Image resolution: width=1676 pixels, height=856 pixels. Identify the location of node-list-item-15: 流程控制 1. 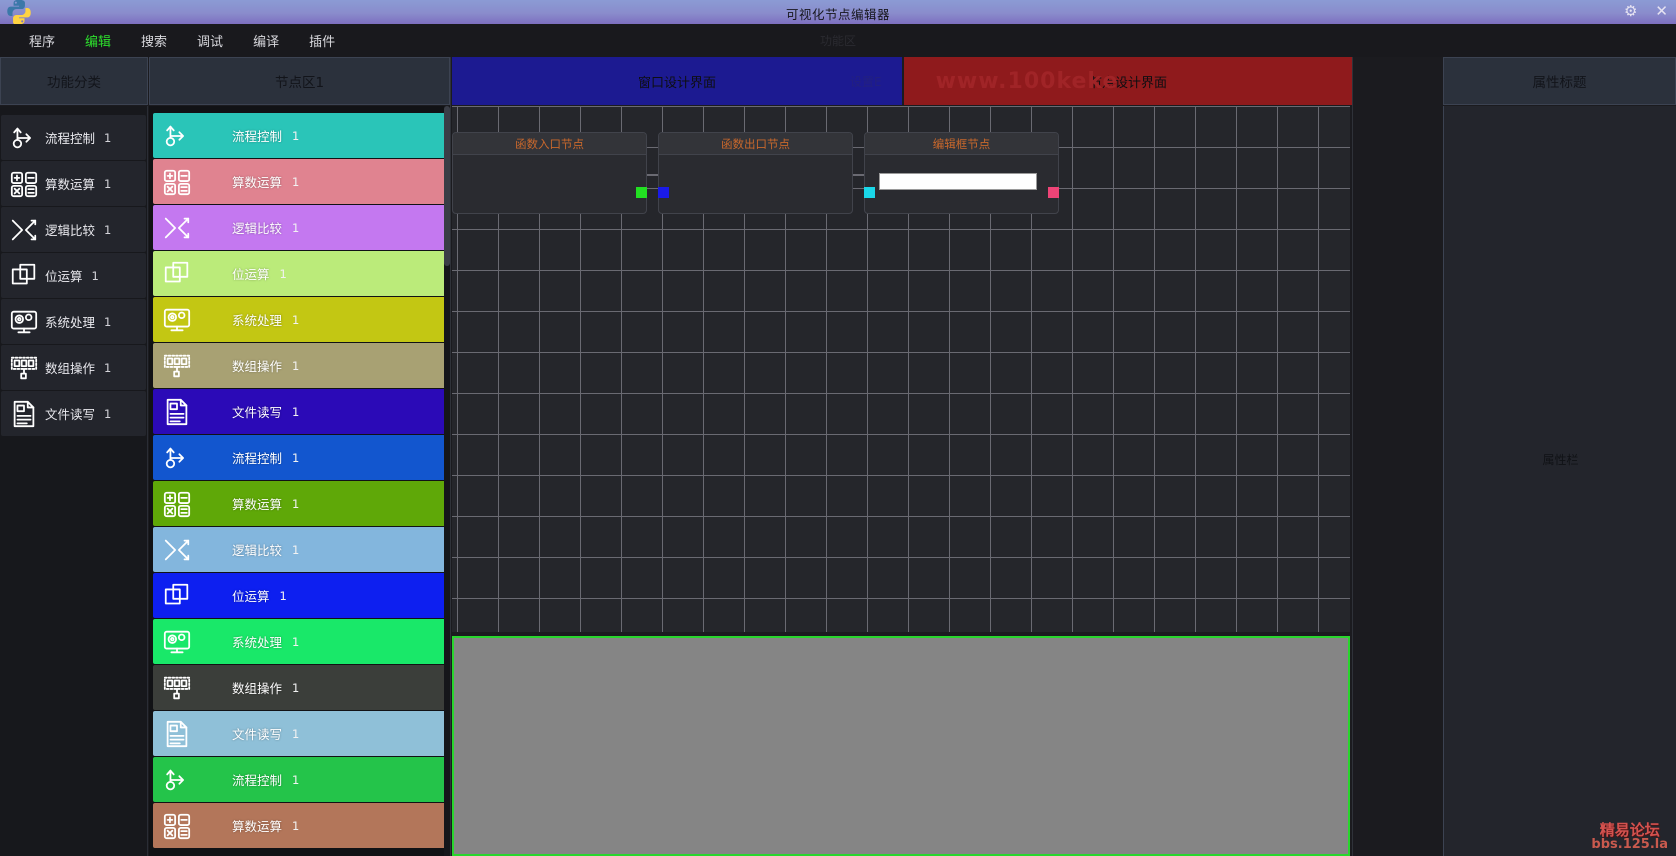
(299, 779).